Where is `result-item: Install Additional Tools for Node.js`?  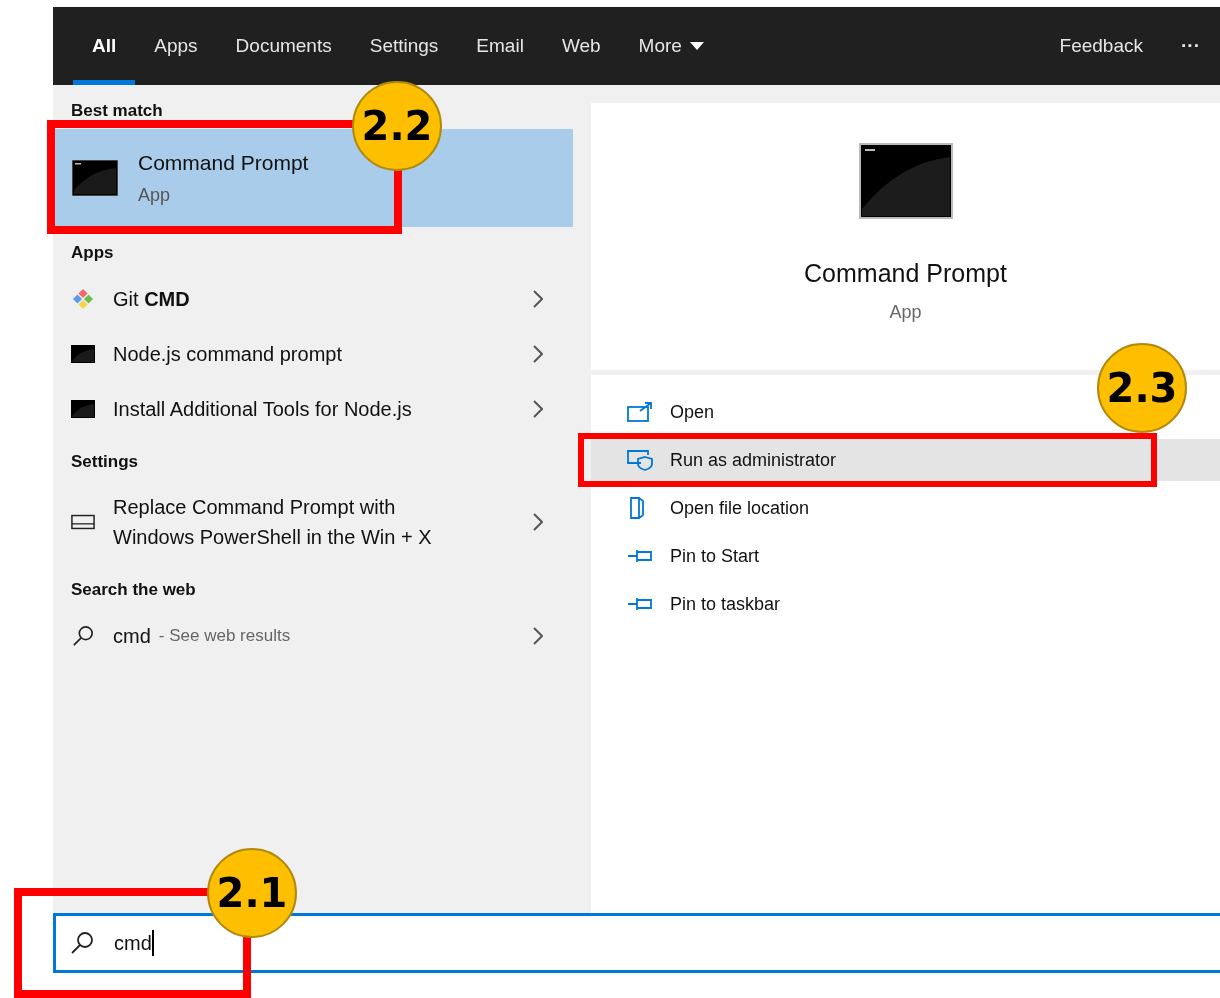
result-item: Install Additional Tools for Node.js is located at coordinates (313, 408).